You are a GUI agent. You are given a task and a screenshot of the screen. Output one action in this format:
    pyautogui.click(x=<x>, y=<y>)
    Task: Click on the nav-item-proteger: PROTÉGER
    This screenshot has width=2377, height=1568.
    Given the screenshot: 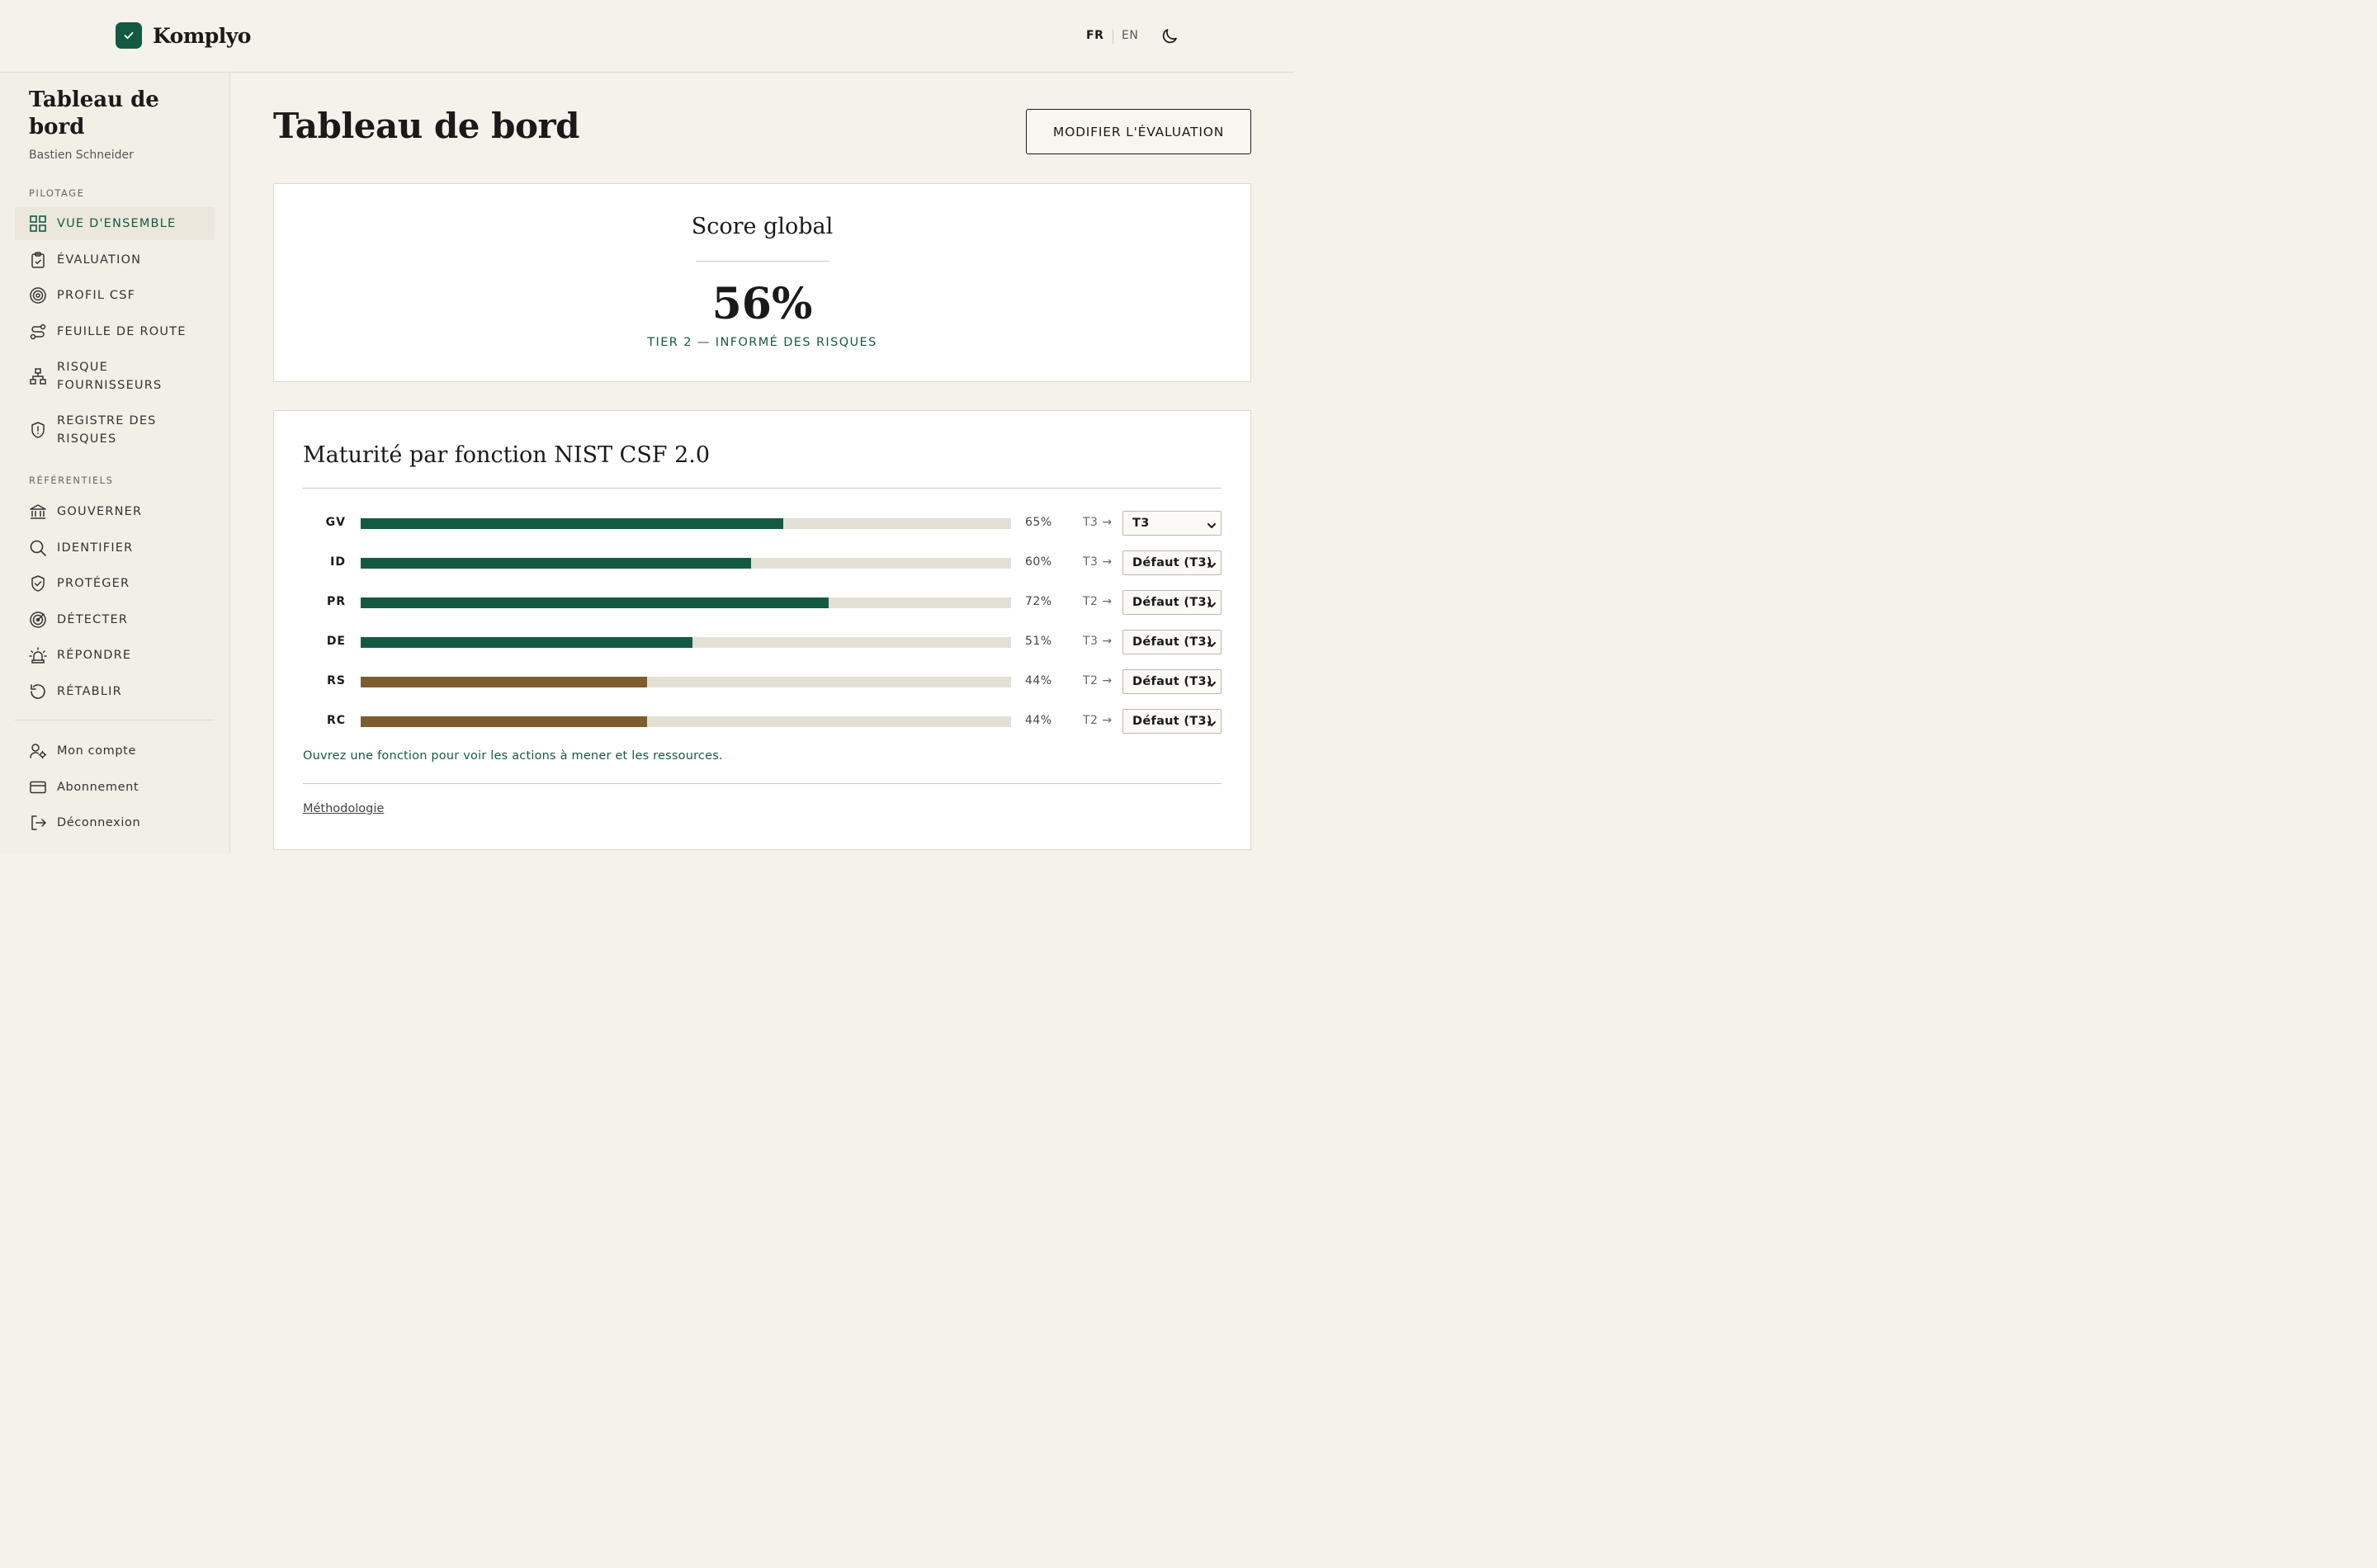 What is the action you would take?
    pyautogui.click(x=115, y=583)
    